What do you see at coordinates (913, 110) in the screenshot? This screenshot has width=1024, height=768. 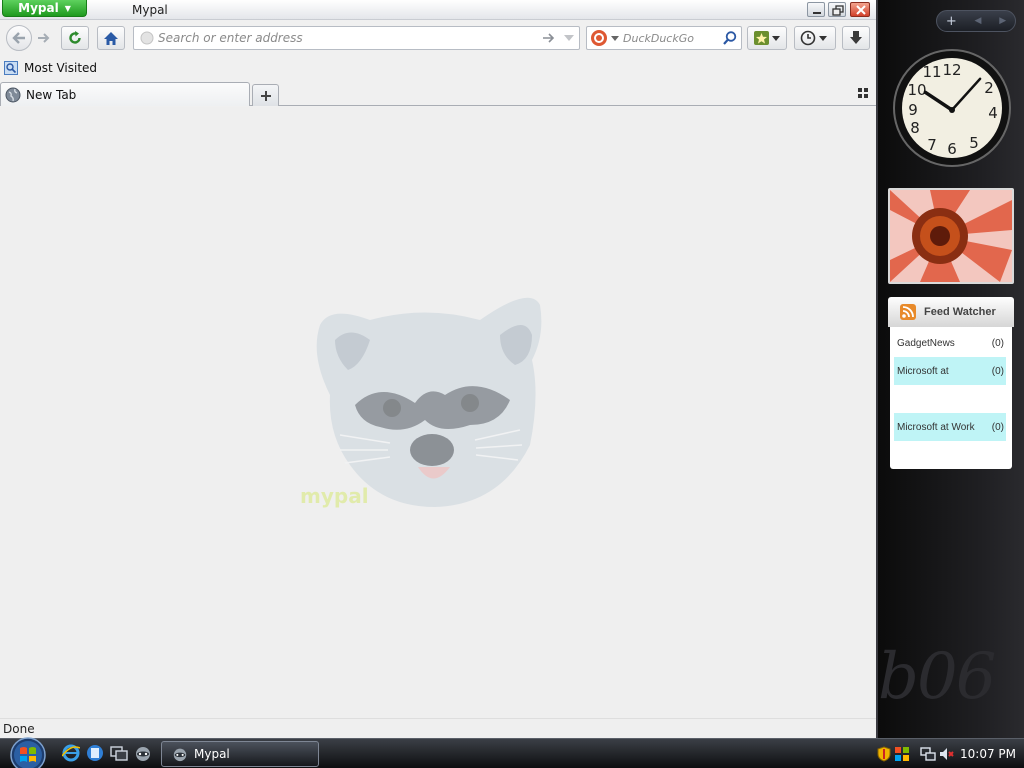 I see `svg-text: 9` at bounding box center [913, 110].